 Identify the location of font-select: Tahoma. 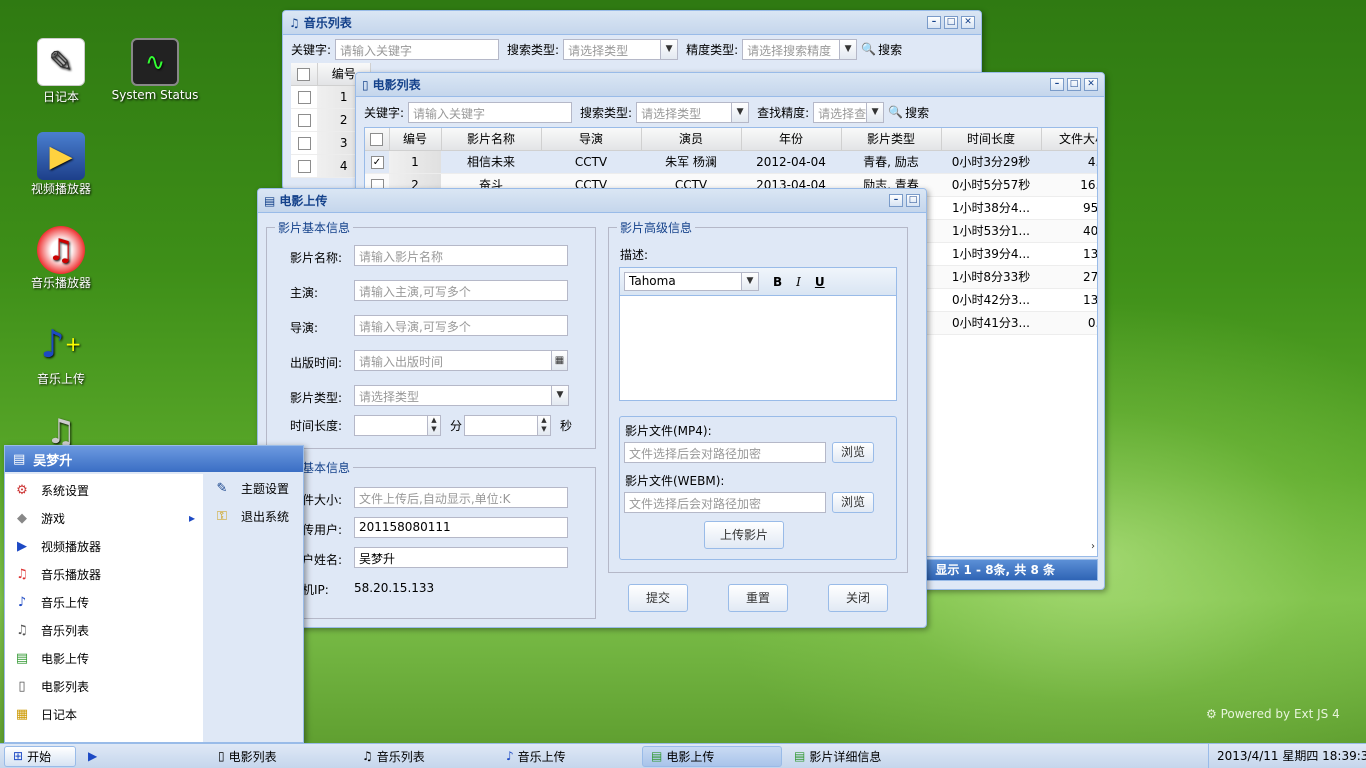
(683, 281).